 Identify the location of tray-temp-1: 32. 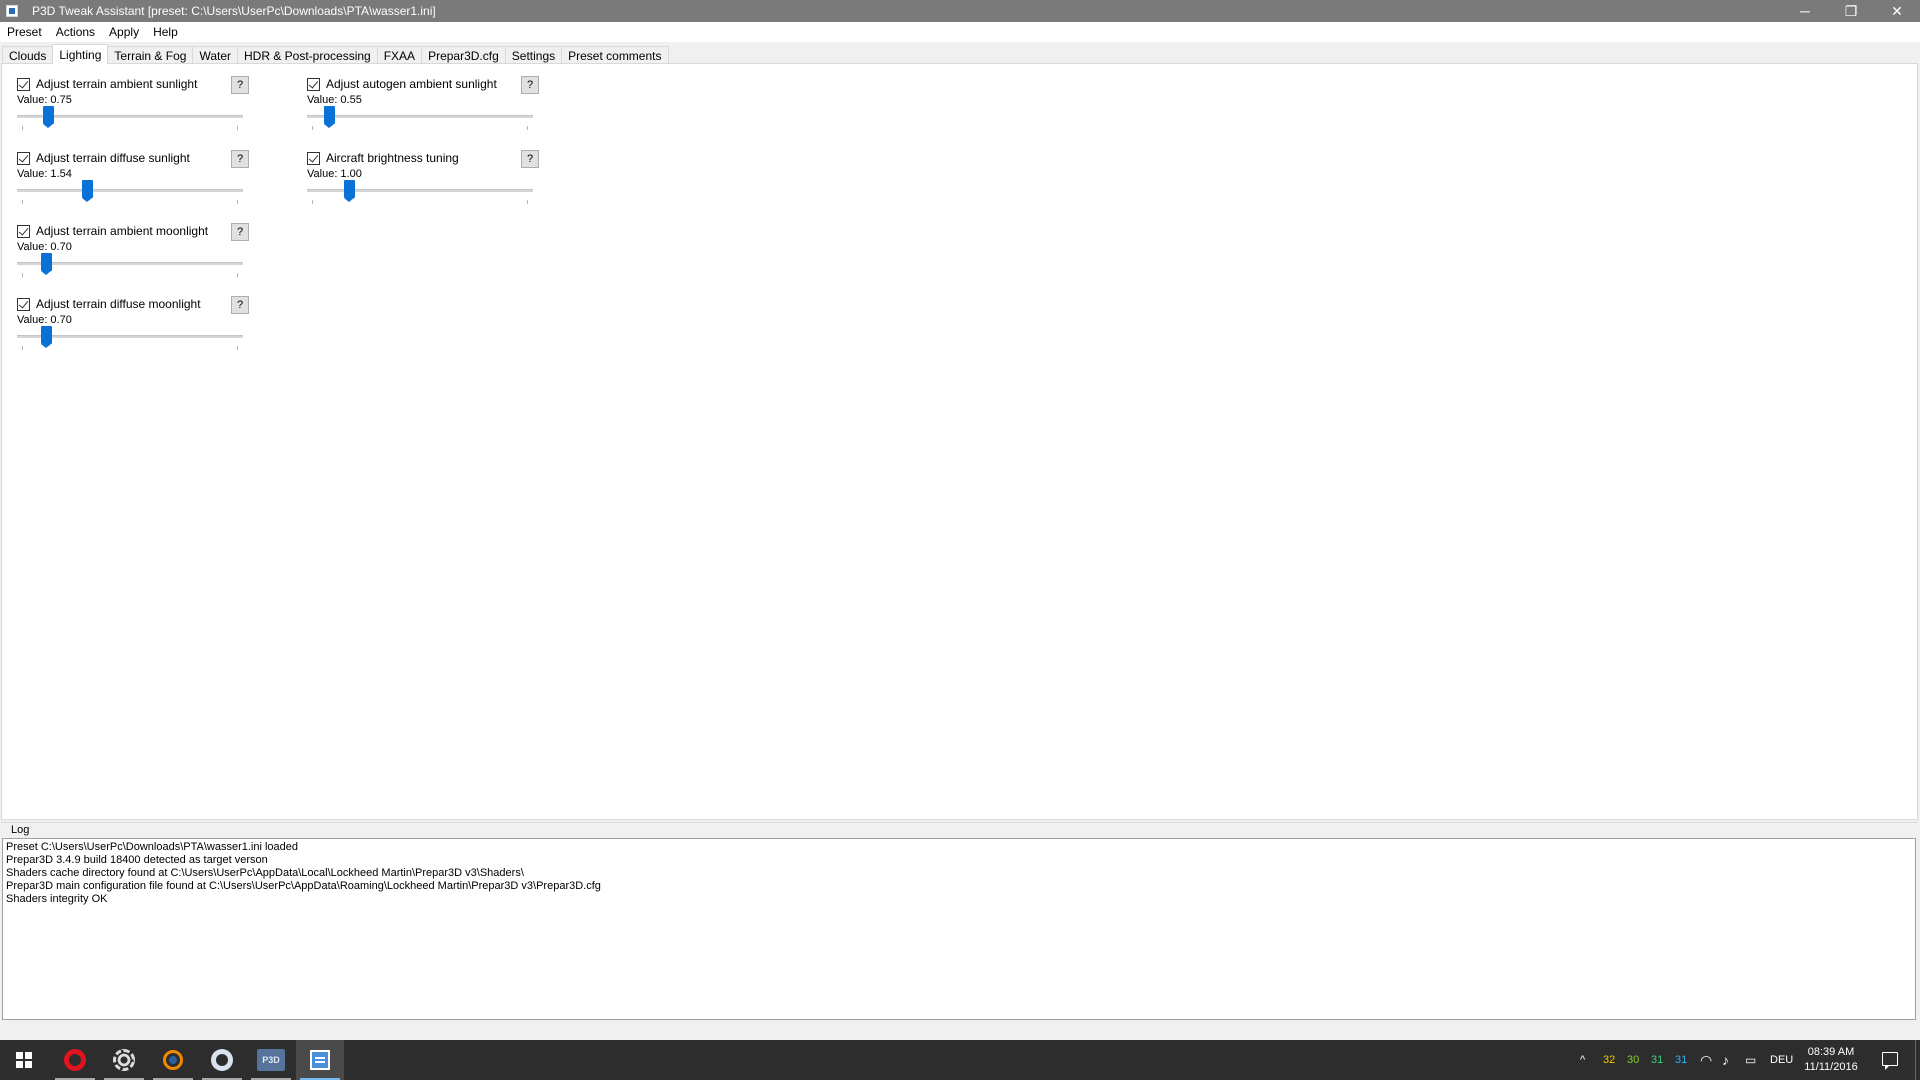
(1609, 1060).